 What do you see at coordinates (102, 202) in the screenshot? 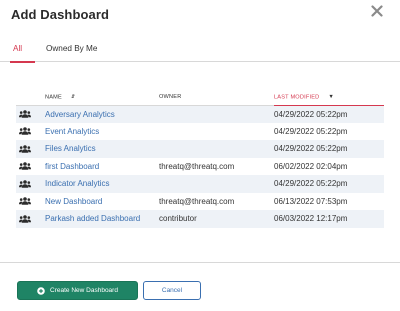
I see `dashboard-name-link: New Dashboard` at bounding box center [102, 202].